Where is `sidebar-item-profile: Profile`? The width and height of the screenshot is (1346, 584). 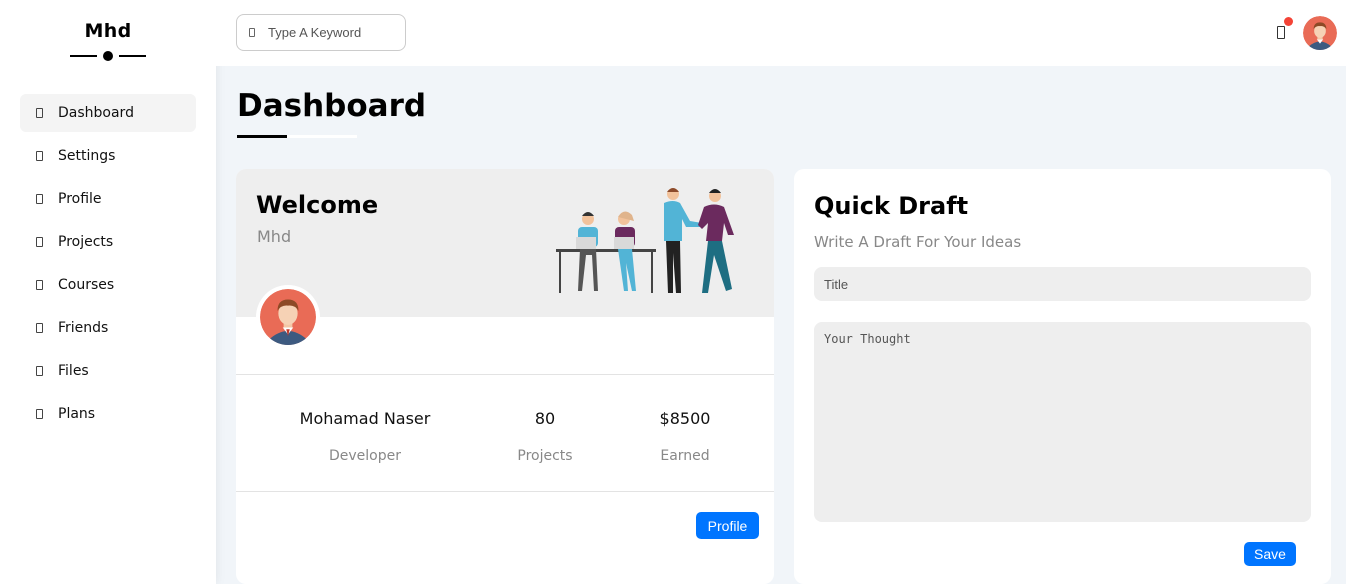
sidebar-item-profile: Profile is located at coordinates (108, 199).